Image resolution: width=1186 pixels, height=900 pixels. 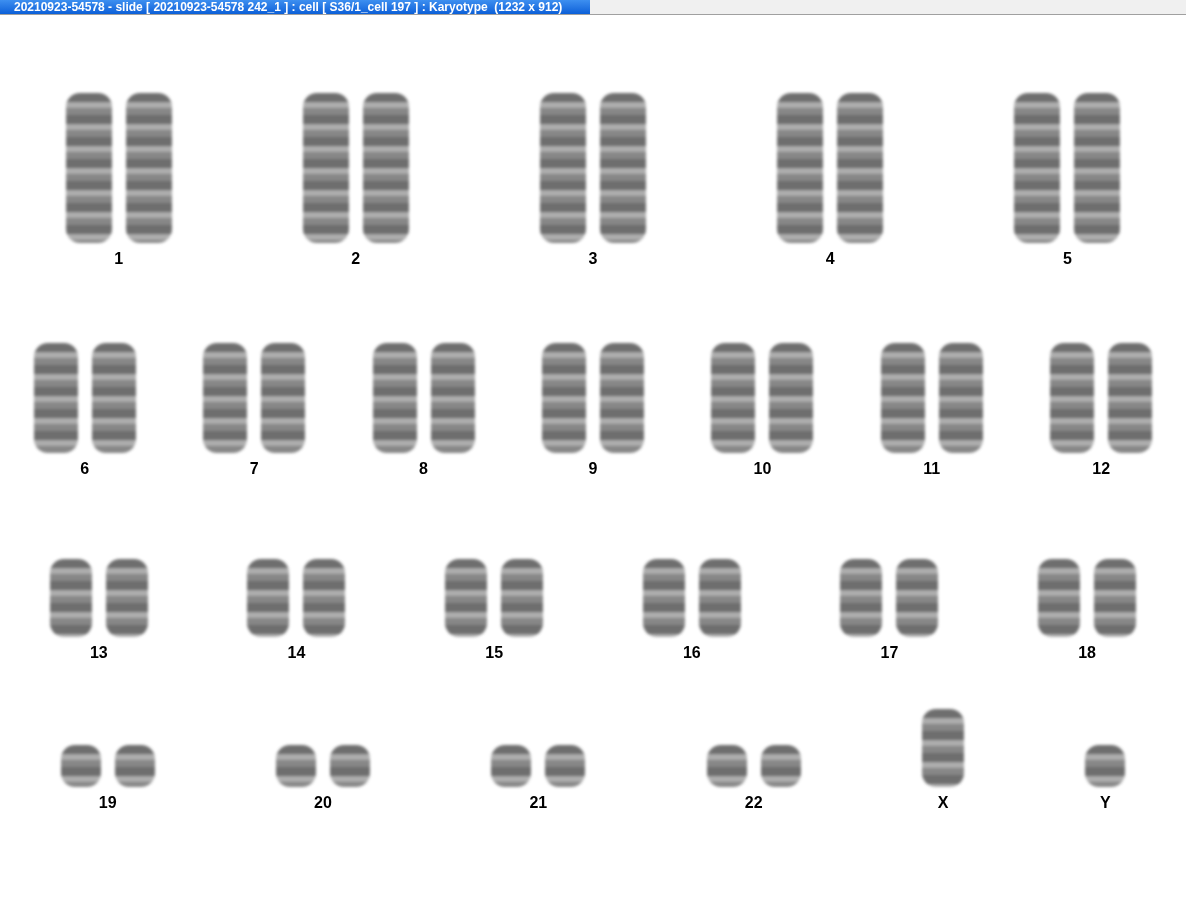 I want to click on chromosome-label: 17, so click(x=889, y=653).